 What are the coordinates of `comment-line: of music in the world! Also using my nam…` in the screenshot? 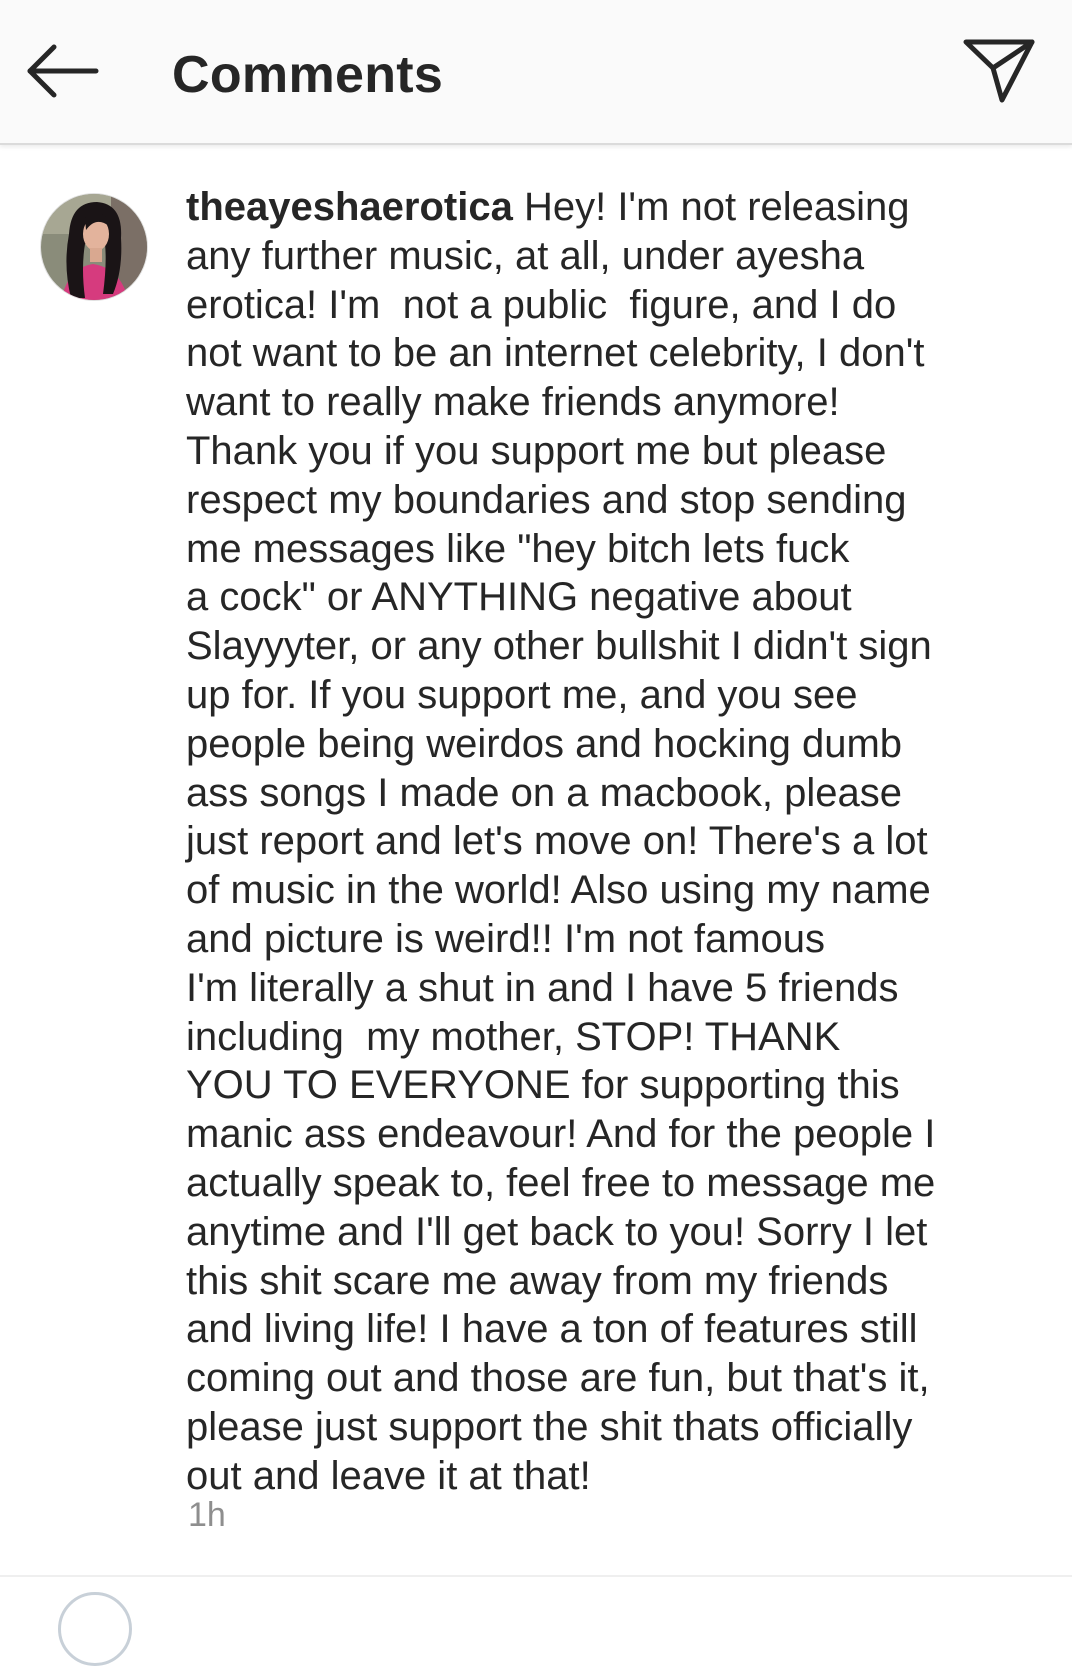 It's located at (558, 890).